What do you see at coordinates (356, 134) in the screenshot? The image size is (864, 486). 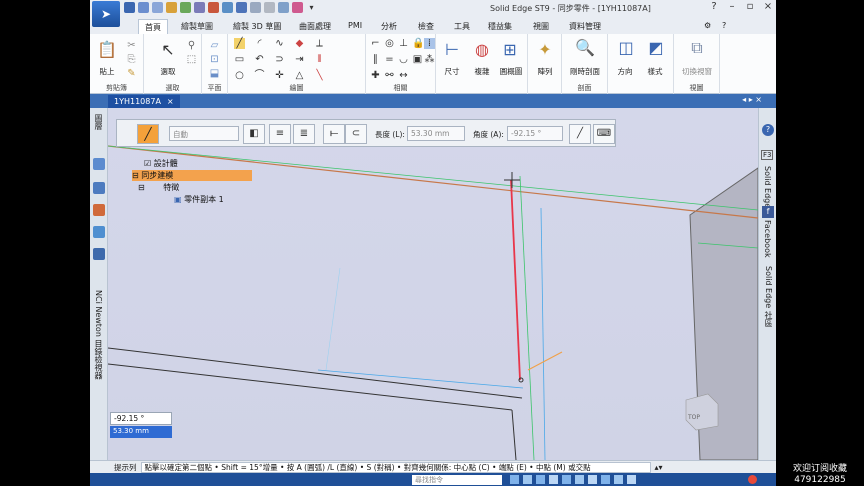 I see `arc-mode-icon: ⊂` at bounding box center [356, 134].